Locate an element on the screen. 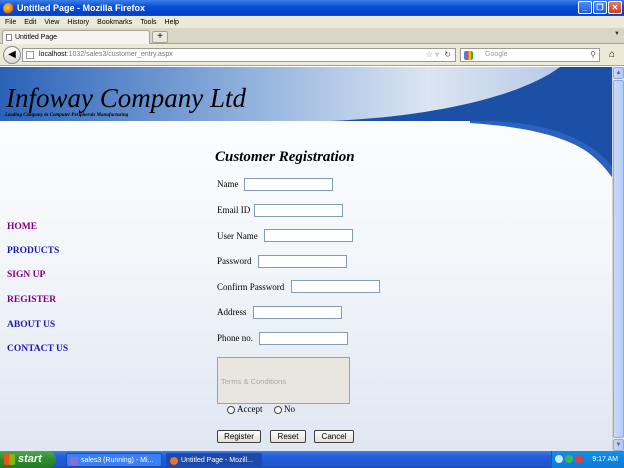 This screenshot has height=468, width=624. name-field is located at coordinates (288, 184).